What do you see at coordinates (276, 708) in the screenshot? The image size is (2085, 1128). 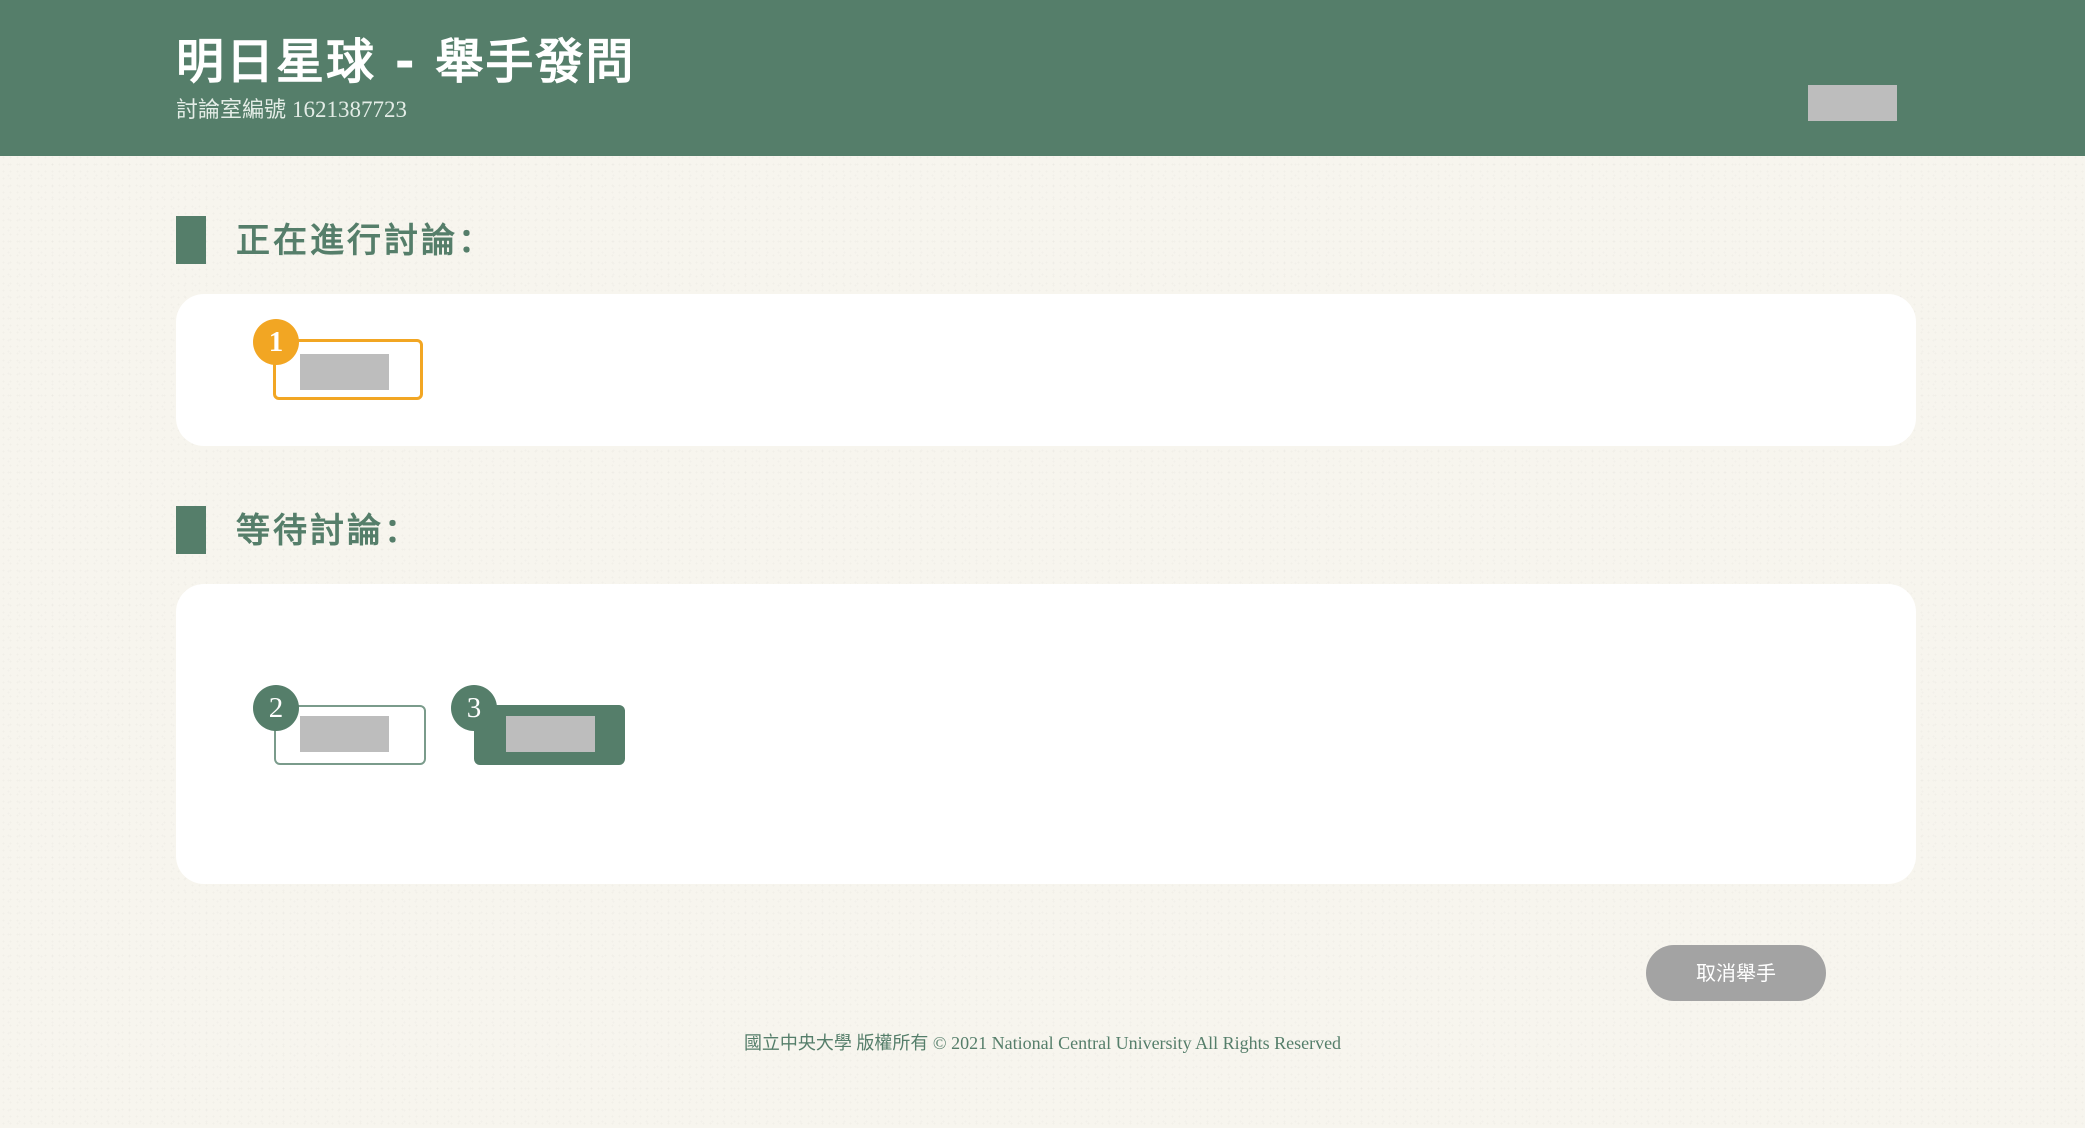 I see `queue-number-badge: 2` at bounding box center [276, 708].